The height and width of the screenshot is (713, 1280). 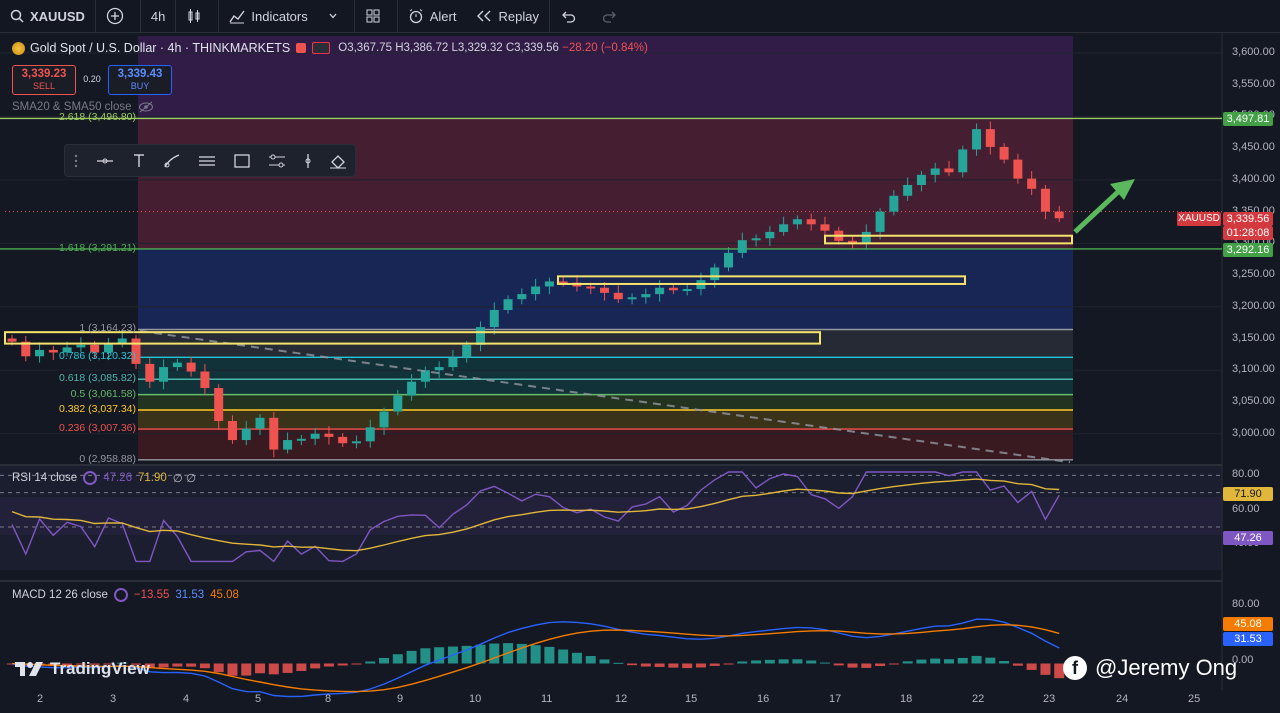 I want to click on interval-button: 4h, so click(x=159, y=16).